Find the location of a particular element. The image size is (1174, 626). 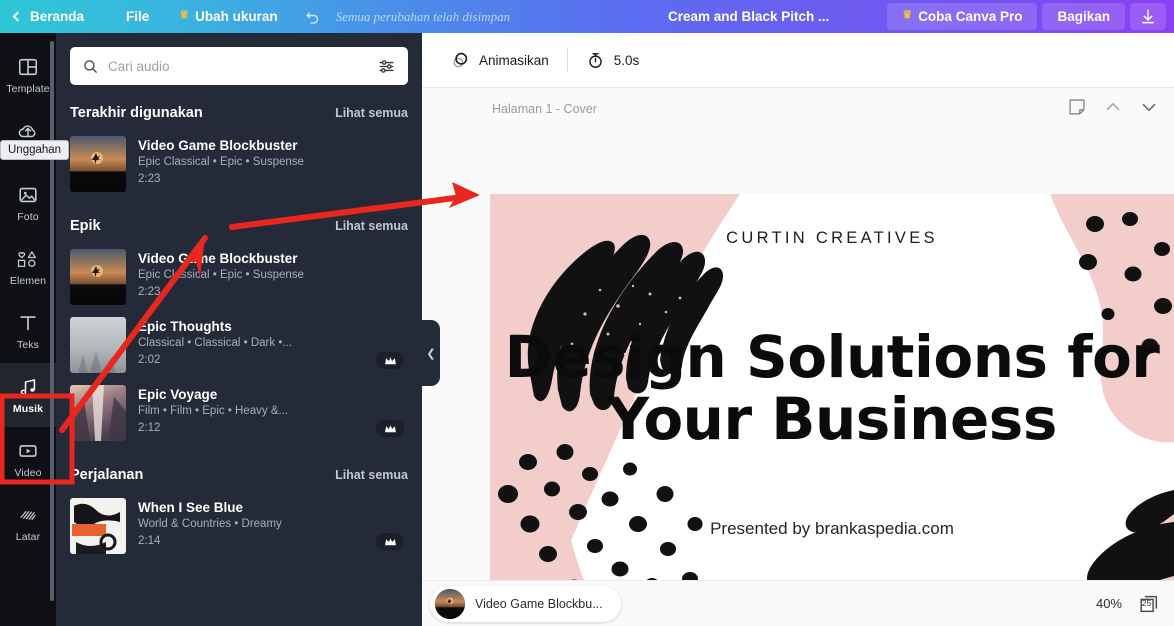

rail-scrollbar is located at coordinates (52, 321).